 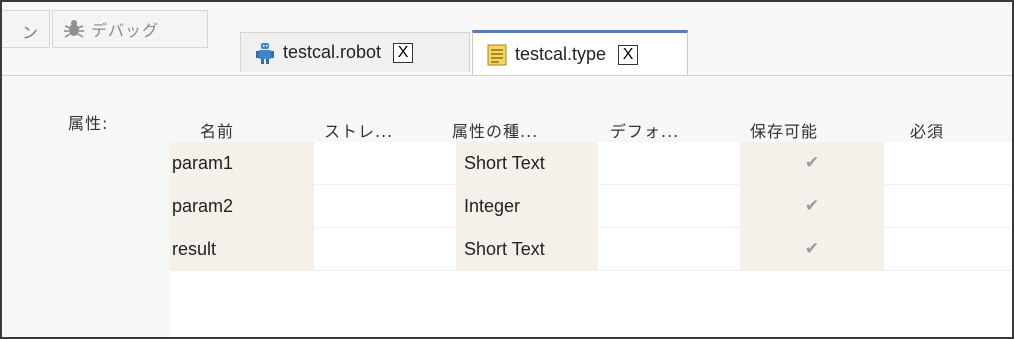 I want to click on cell-name: param1, so click(x=242, y=163).